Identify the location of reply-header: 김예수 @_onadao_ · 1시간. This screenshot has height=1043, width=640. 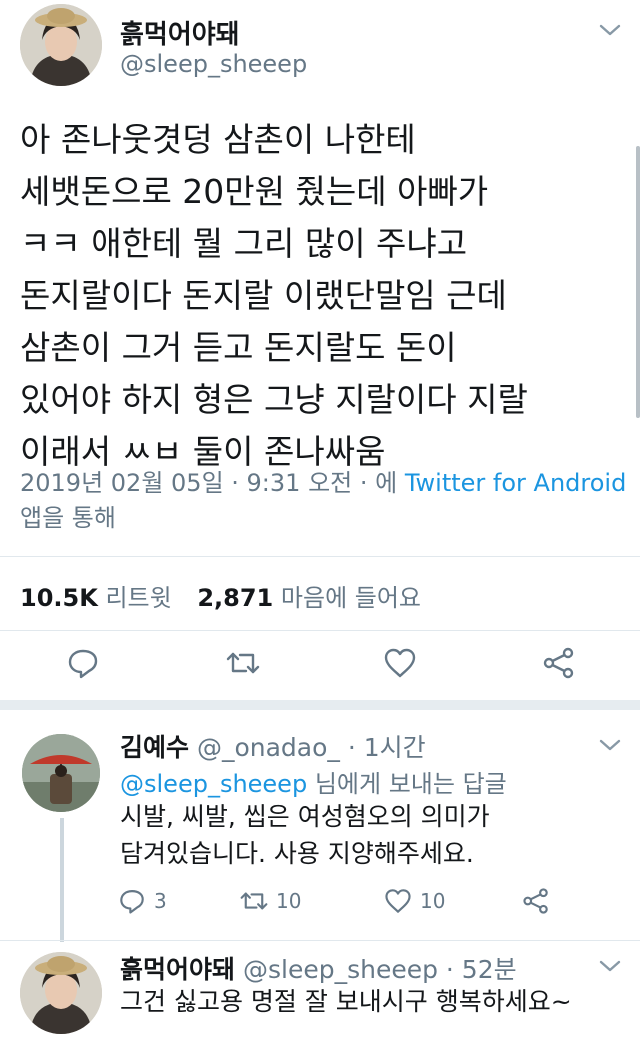
(273, 746).